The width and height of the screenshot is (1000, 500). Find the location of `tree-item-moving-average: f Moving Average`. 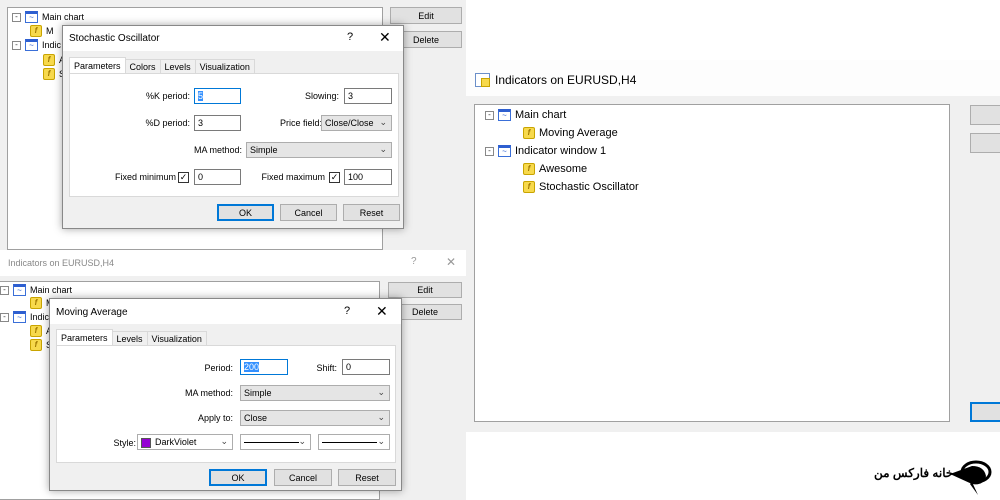

tree-item-moving-average: f Moving Average is located at coordinates (570, 133).